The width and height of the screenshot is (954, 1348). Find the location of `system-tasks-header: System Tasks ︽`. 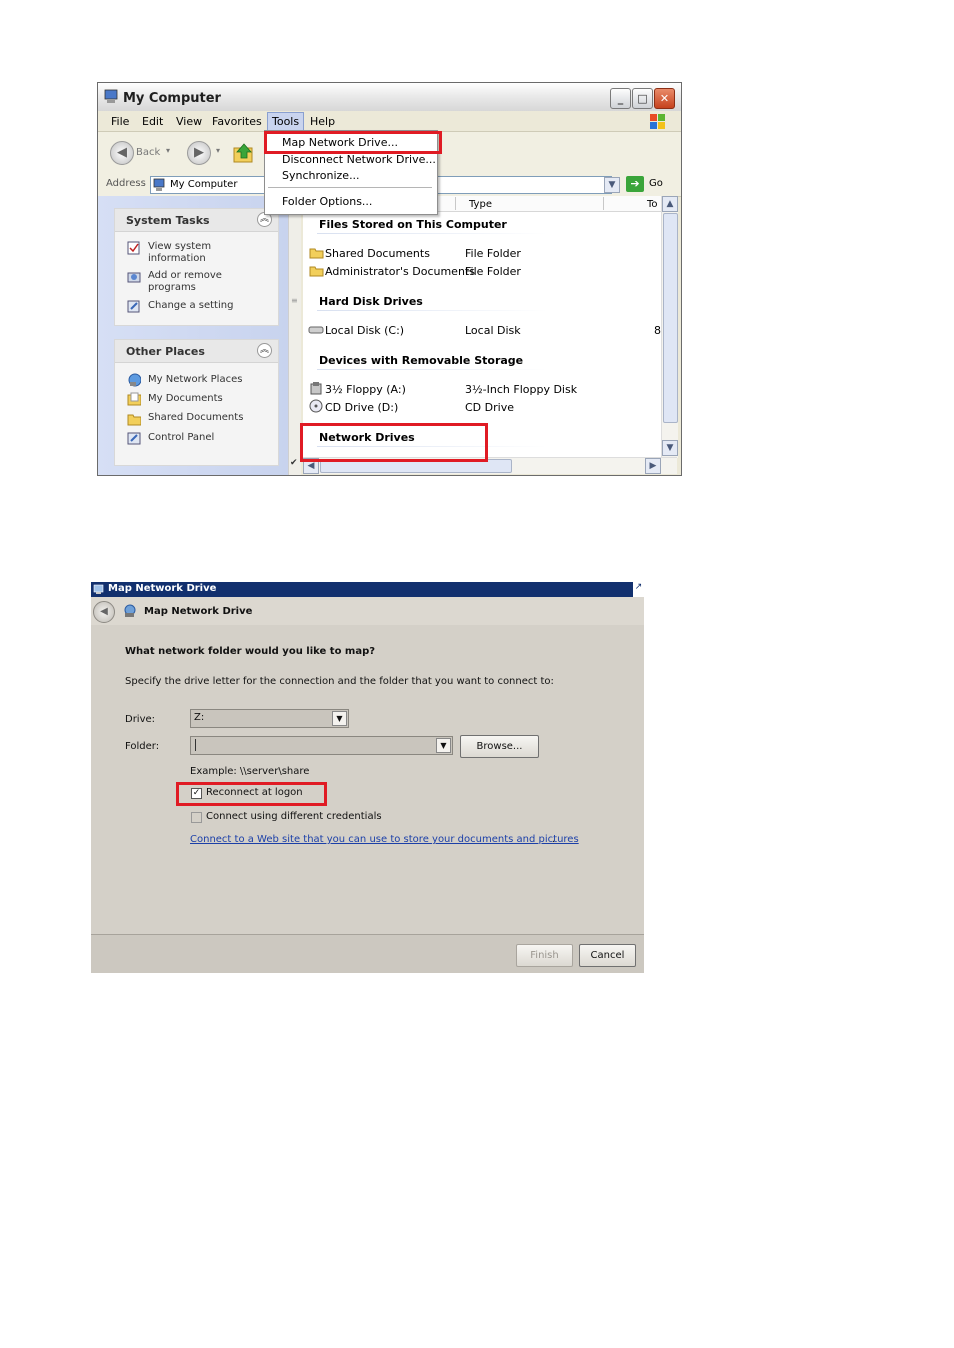

system-tasks-header: System Tasks ︽ is located at coordinates (196, 220).